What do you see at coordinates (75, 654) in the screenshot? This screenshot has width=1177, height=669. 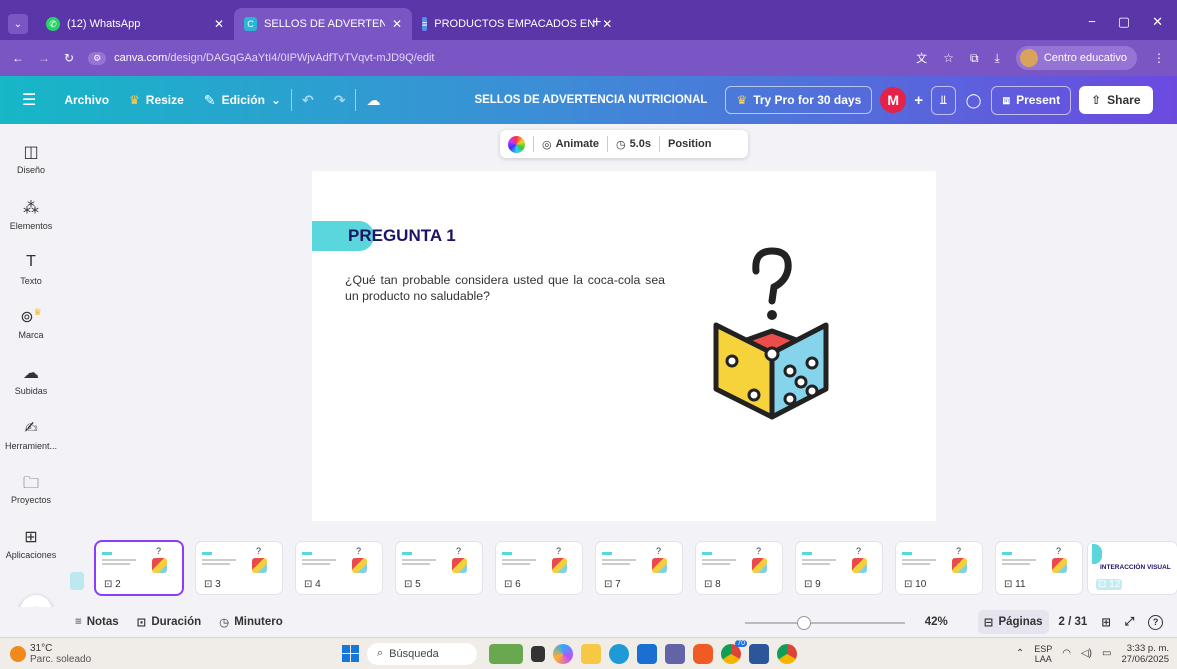 I see `weather-widget: 31°C Parc. soleado` at bounding box center [75, 654].